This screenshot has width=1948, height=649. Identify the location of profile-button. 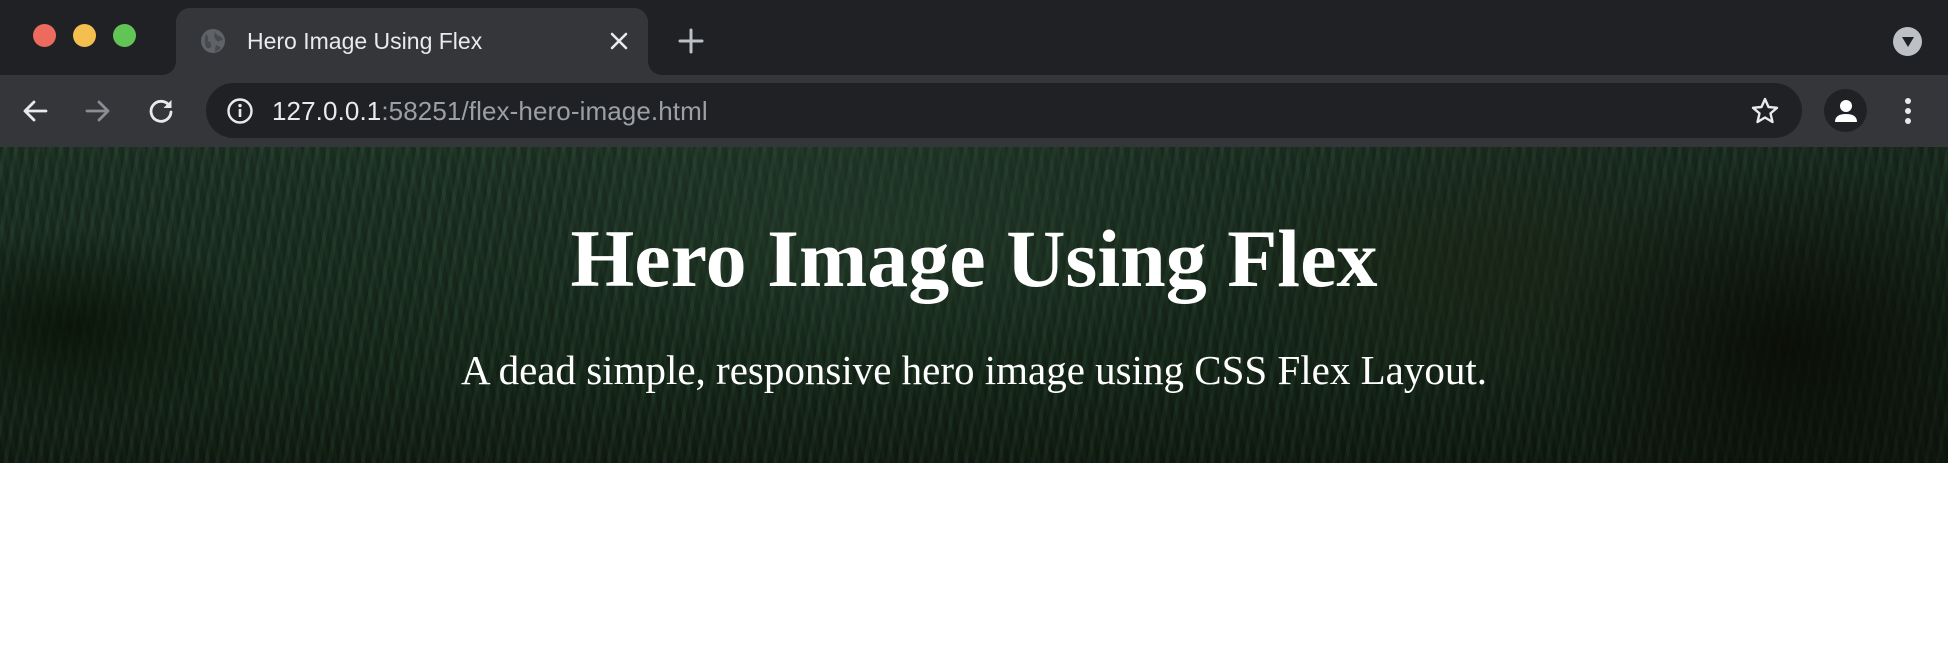
(1845, 110).